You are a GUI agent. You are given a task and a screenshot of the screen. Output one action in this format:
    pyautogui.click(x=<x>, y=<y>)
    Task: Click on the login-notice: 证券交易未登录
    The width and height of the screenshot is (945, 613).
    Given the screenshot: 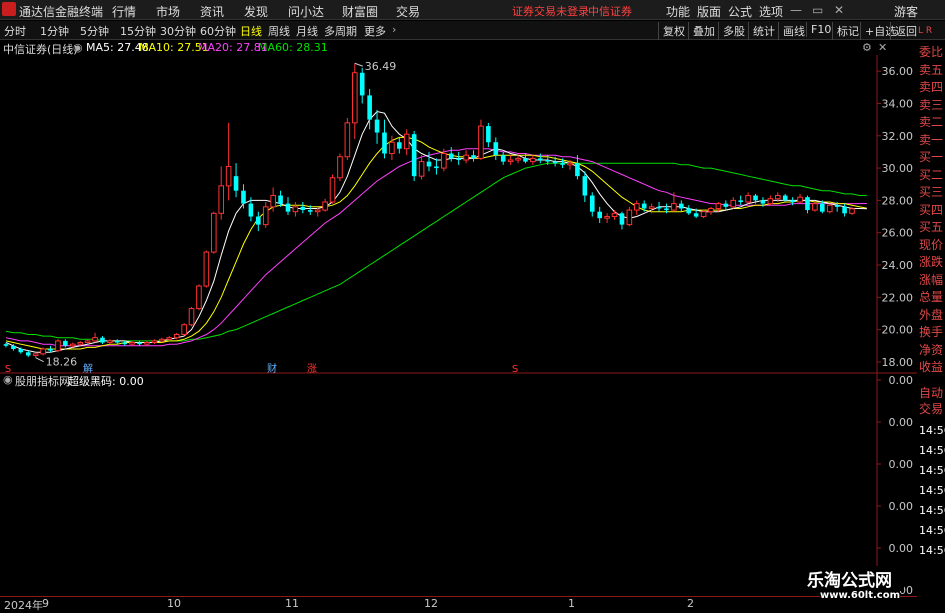 What is the action you would take?
    pyautogui.click(x=550, y=11)
    